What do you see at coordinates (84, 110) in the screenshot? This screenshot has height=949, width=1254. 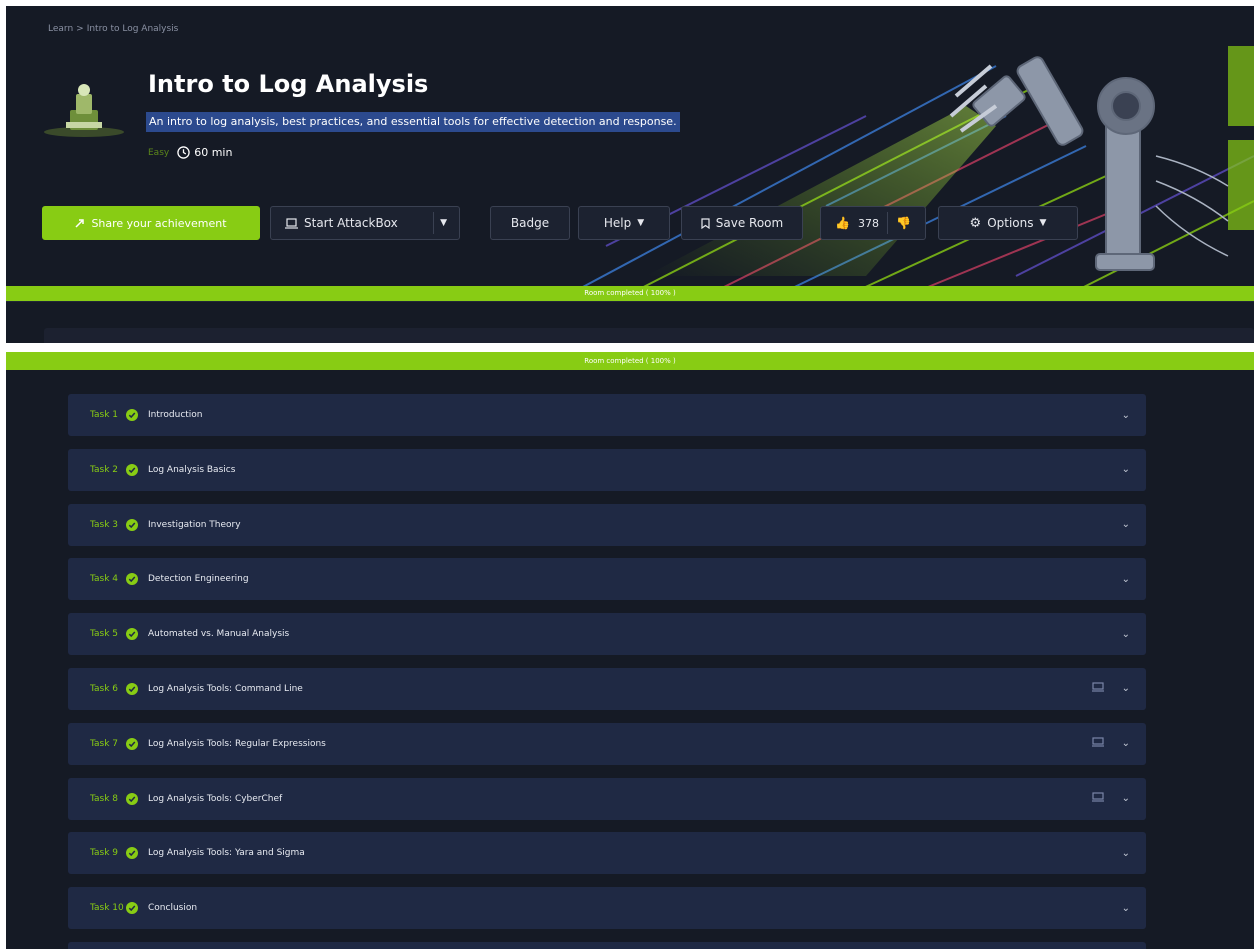 I see `room-logo` at bounding box center [84, 110].